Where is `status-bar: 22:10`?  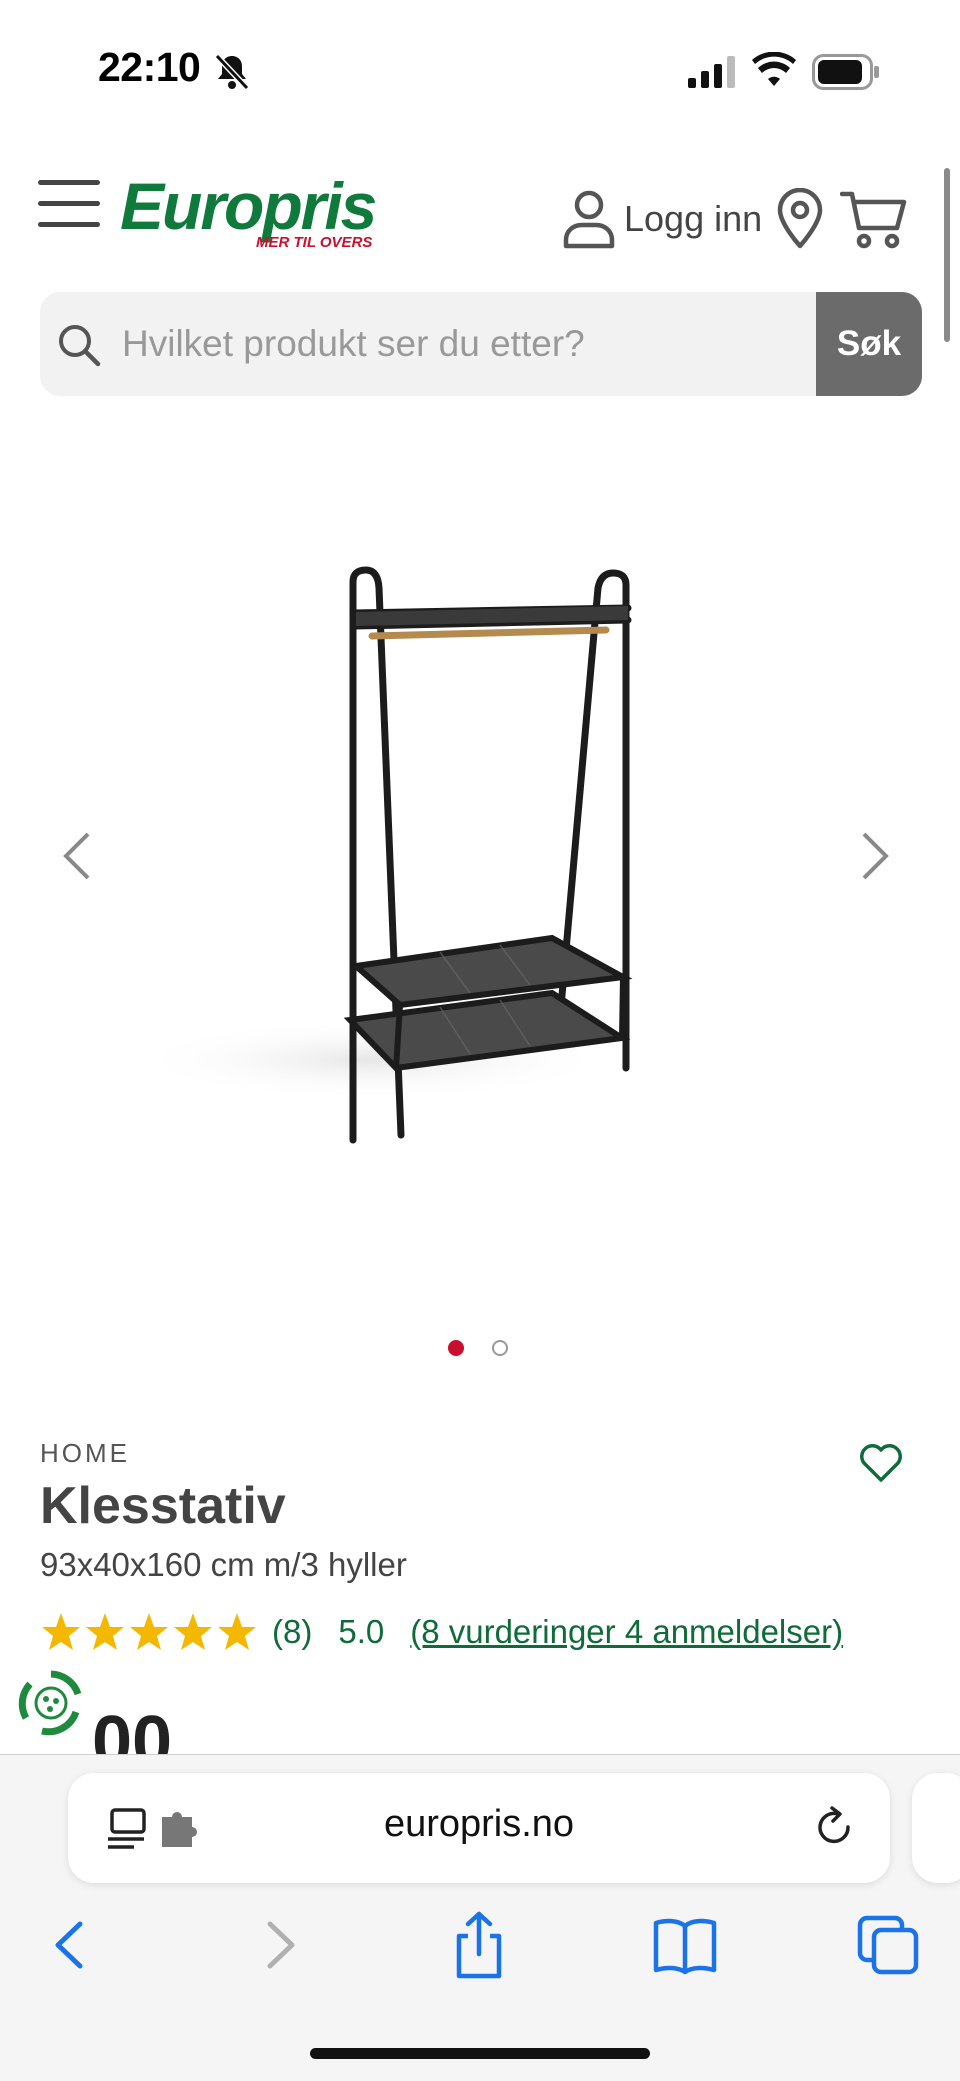 status-bar: 22:10 is located at coordinates (480, 65).